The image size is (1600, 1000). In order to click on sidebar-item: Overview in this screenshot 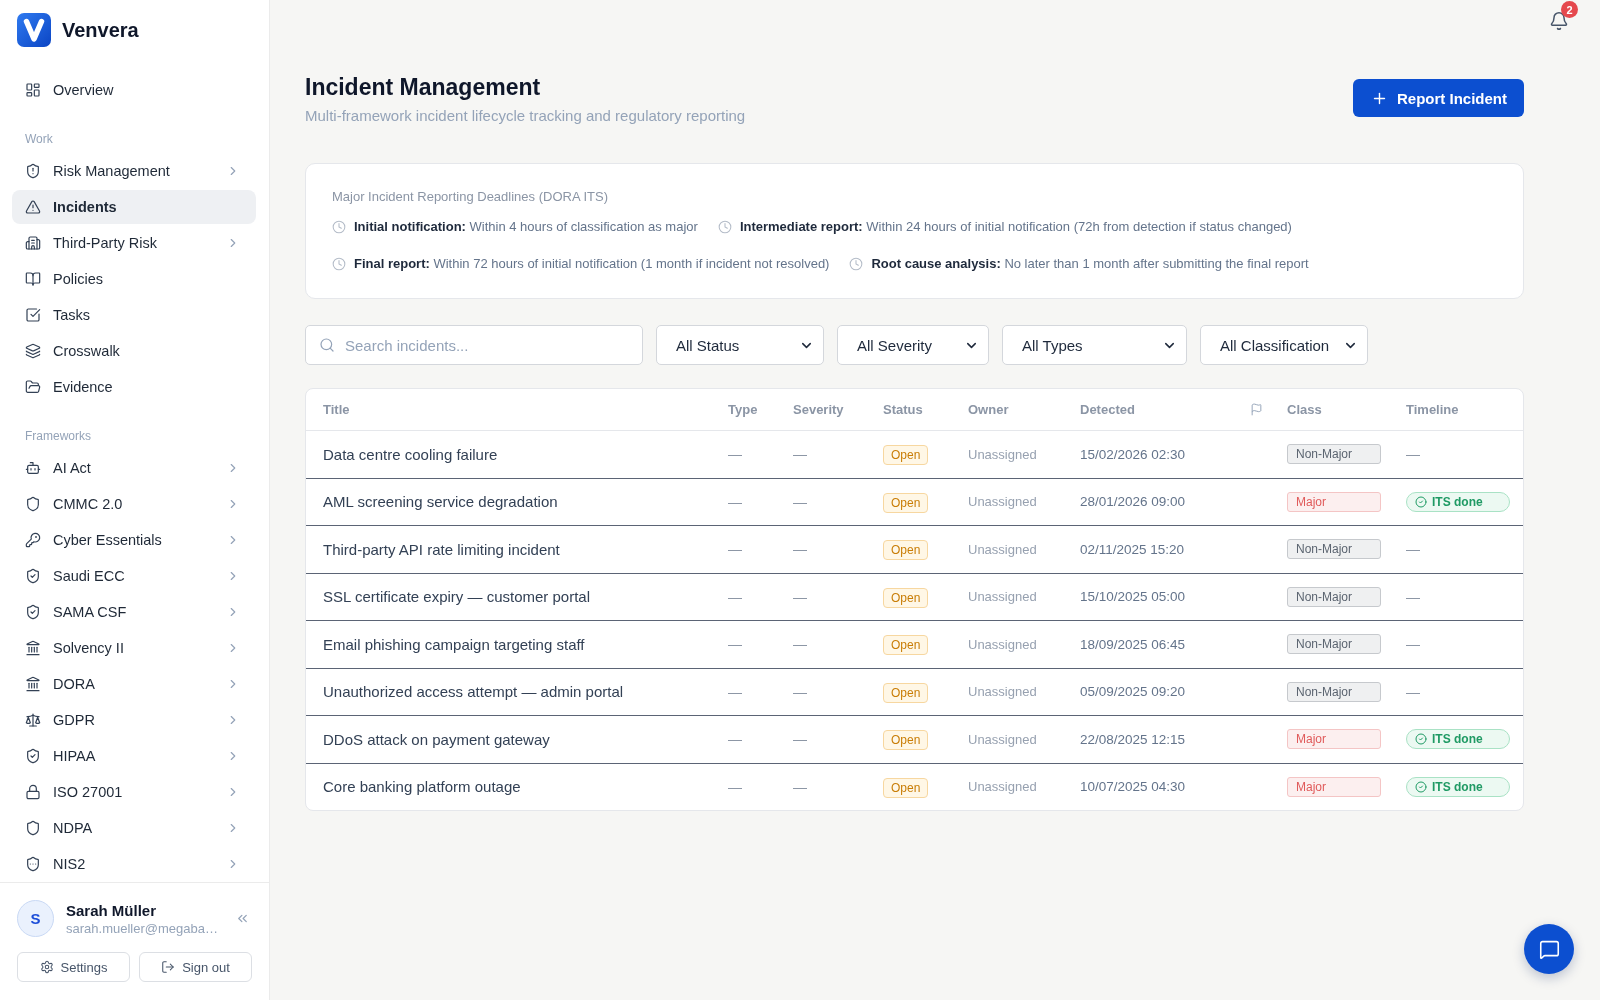, I will do `click(134, 90)`.